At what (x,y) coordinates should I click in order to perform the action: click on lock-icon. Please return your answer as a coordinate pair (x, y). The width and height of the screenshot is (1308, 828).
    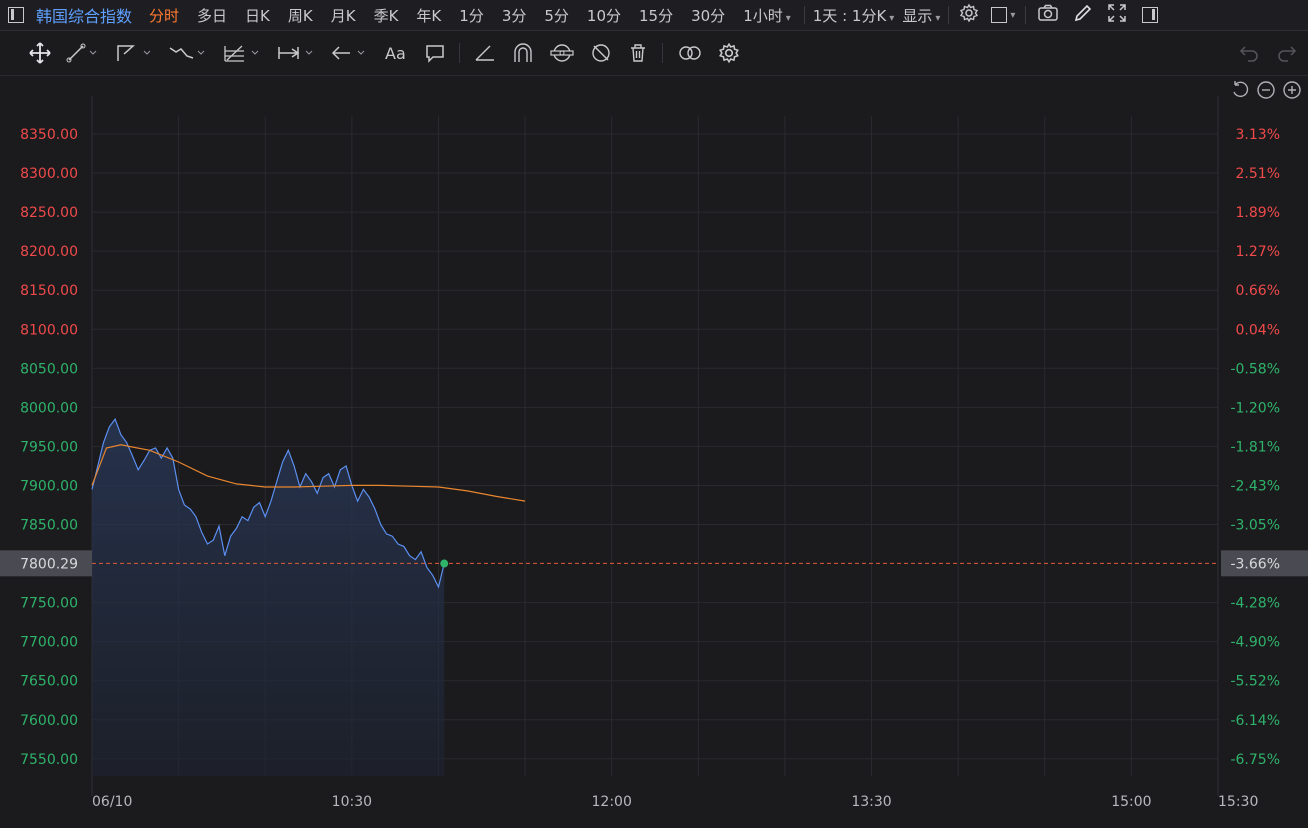
    Looking at the image, I should click on (562, 53).